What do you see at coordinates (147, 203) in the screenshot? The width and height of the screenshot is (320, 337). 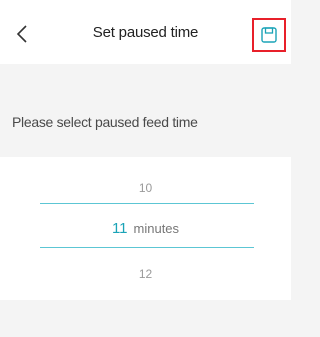 I see `picker-selection-top-line` at bounding box center [147, 203].